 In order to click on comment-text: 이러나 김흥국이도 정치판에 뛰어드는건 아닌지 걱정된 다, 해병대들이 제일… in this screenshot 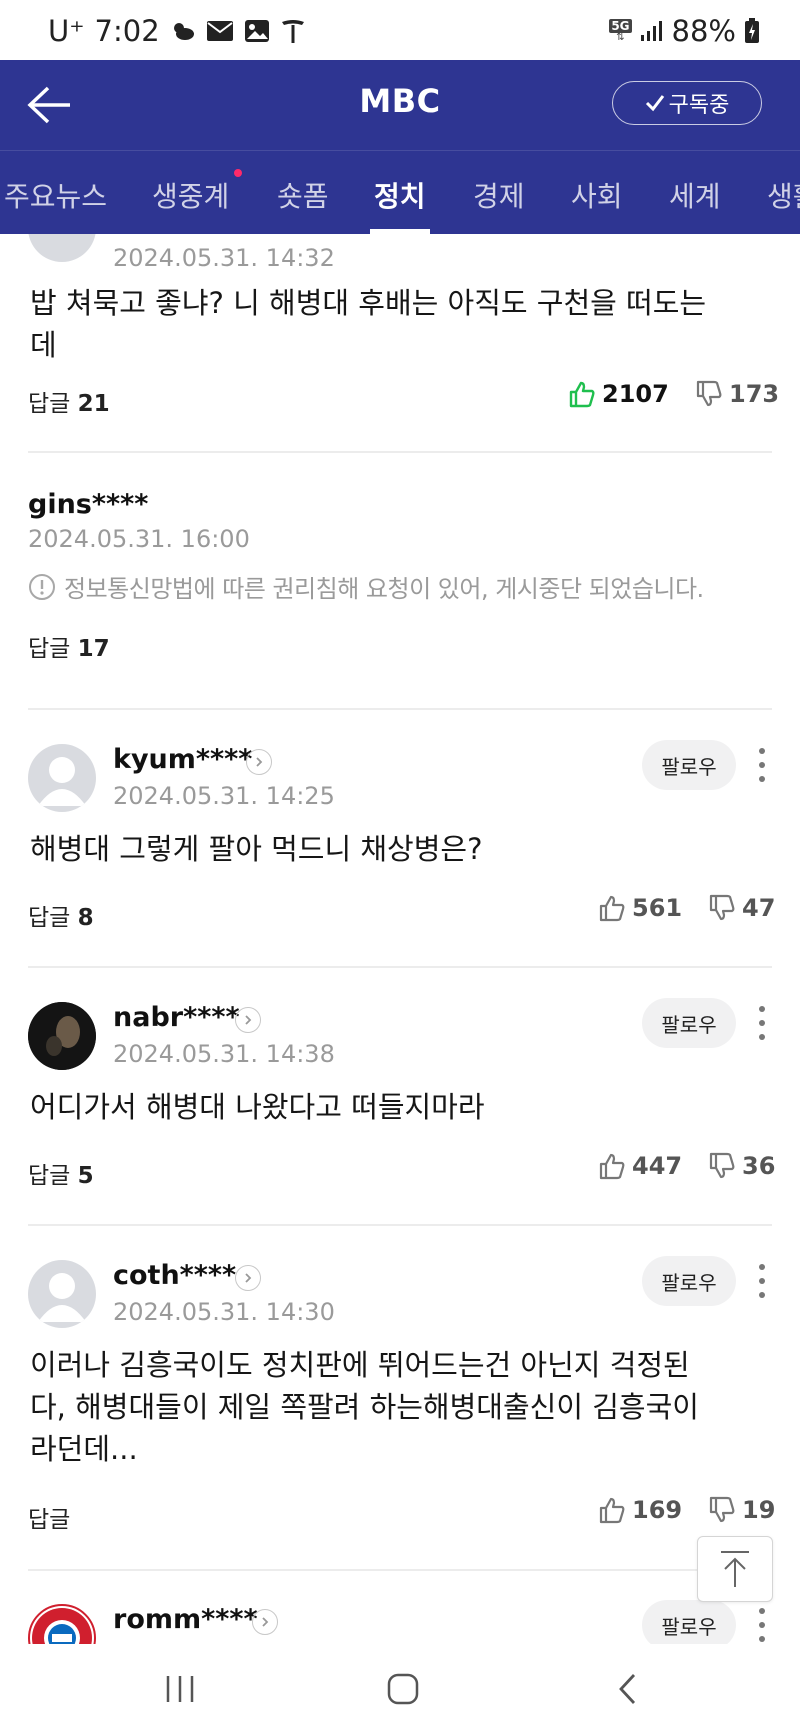, I will do `click(364, 1407)`.